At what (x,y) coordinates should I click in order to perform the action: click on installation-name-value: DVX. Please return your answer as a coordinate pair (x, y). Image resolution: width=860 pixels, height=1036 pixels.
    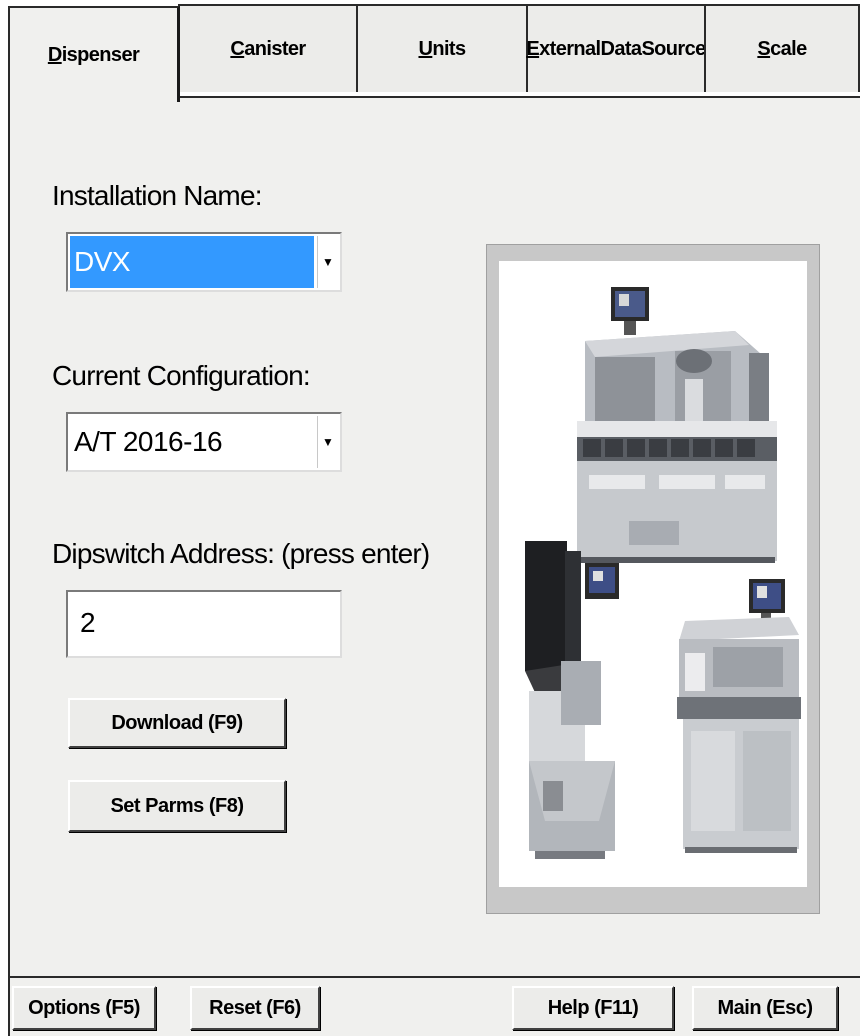
    Looking at the image, I should click on (192, 262).